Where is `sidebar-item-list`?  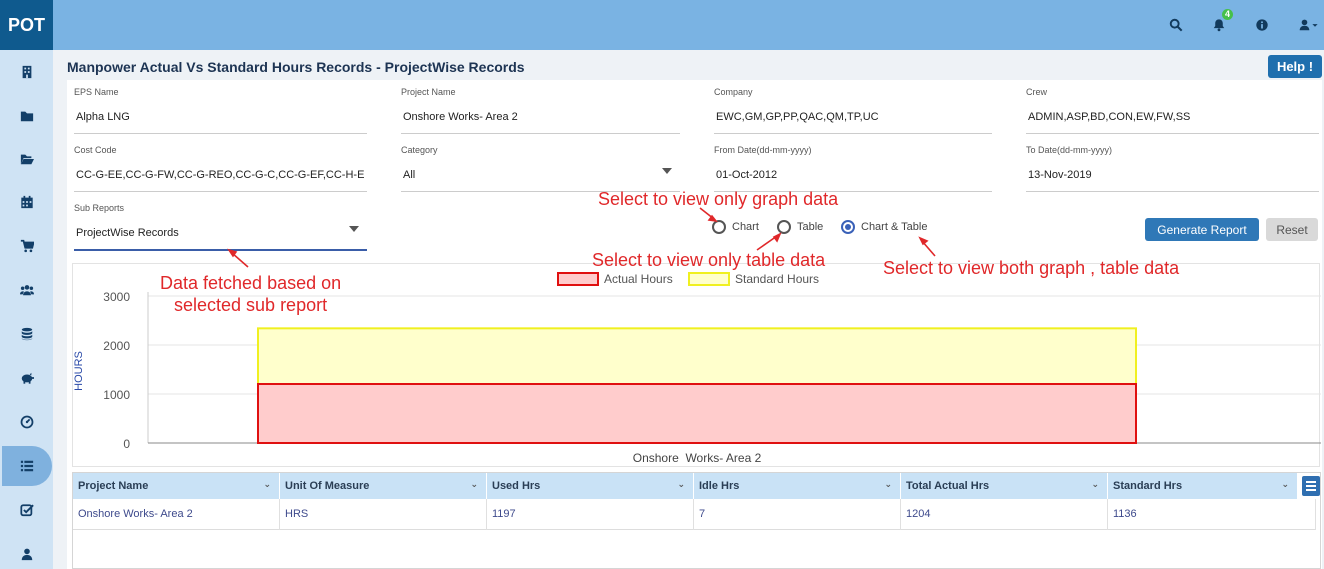 sidebar-item-list is located at coordinates (27, 466).